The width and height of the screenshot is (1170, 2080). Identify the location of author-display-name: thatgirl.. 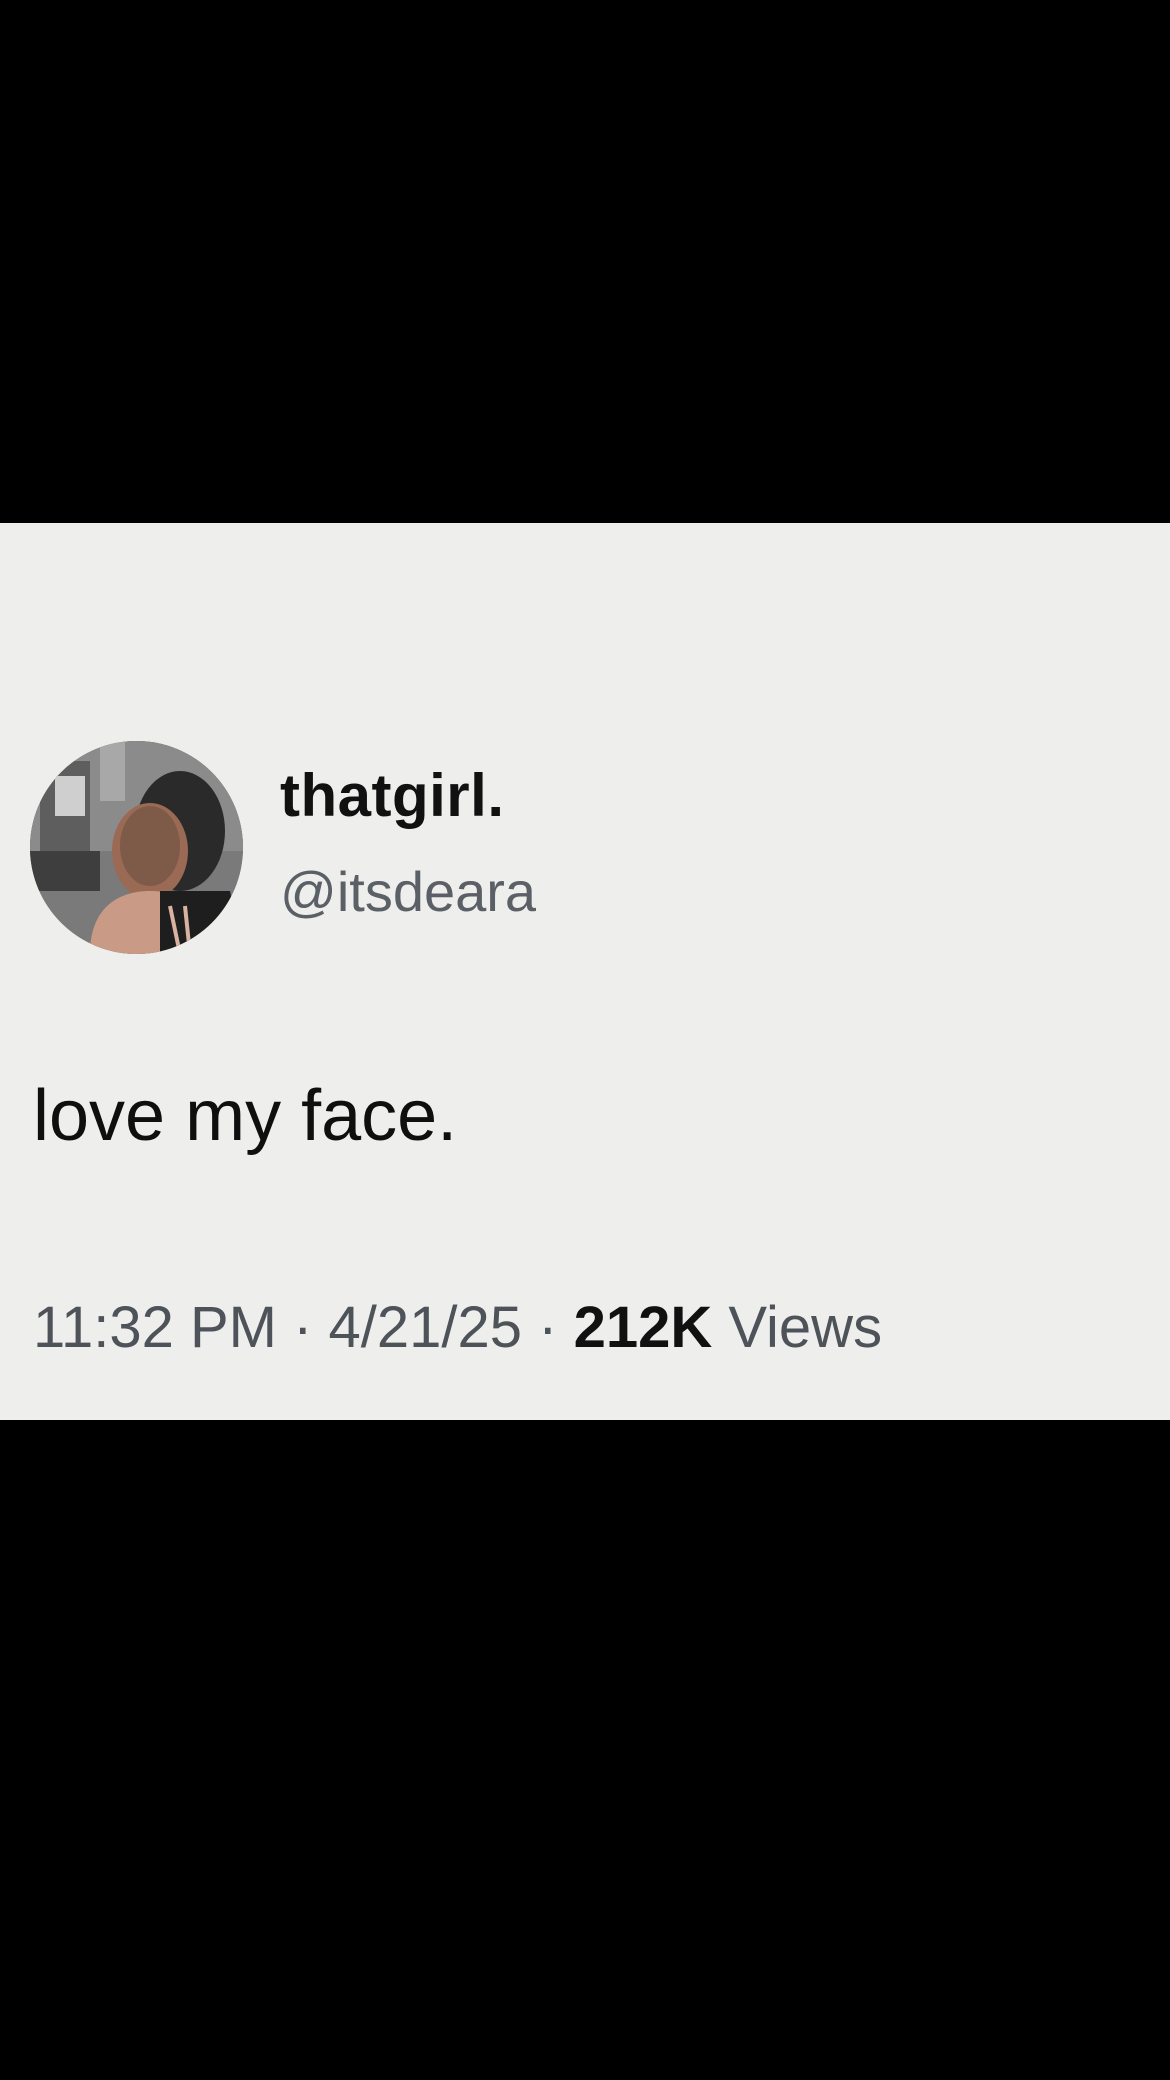
(392, 796).